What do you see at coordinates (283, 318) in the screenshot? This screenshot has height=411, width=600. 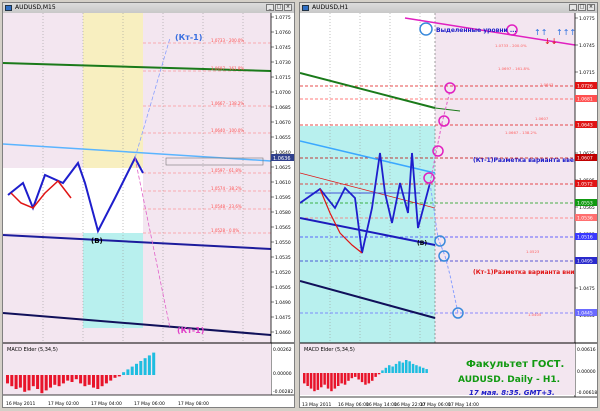 I see `price-tick-label: 1.0475` at bounding box center [283, 318].